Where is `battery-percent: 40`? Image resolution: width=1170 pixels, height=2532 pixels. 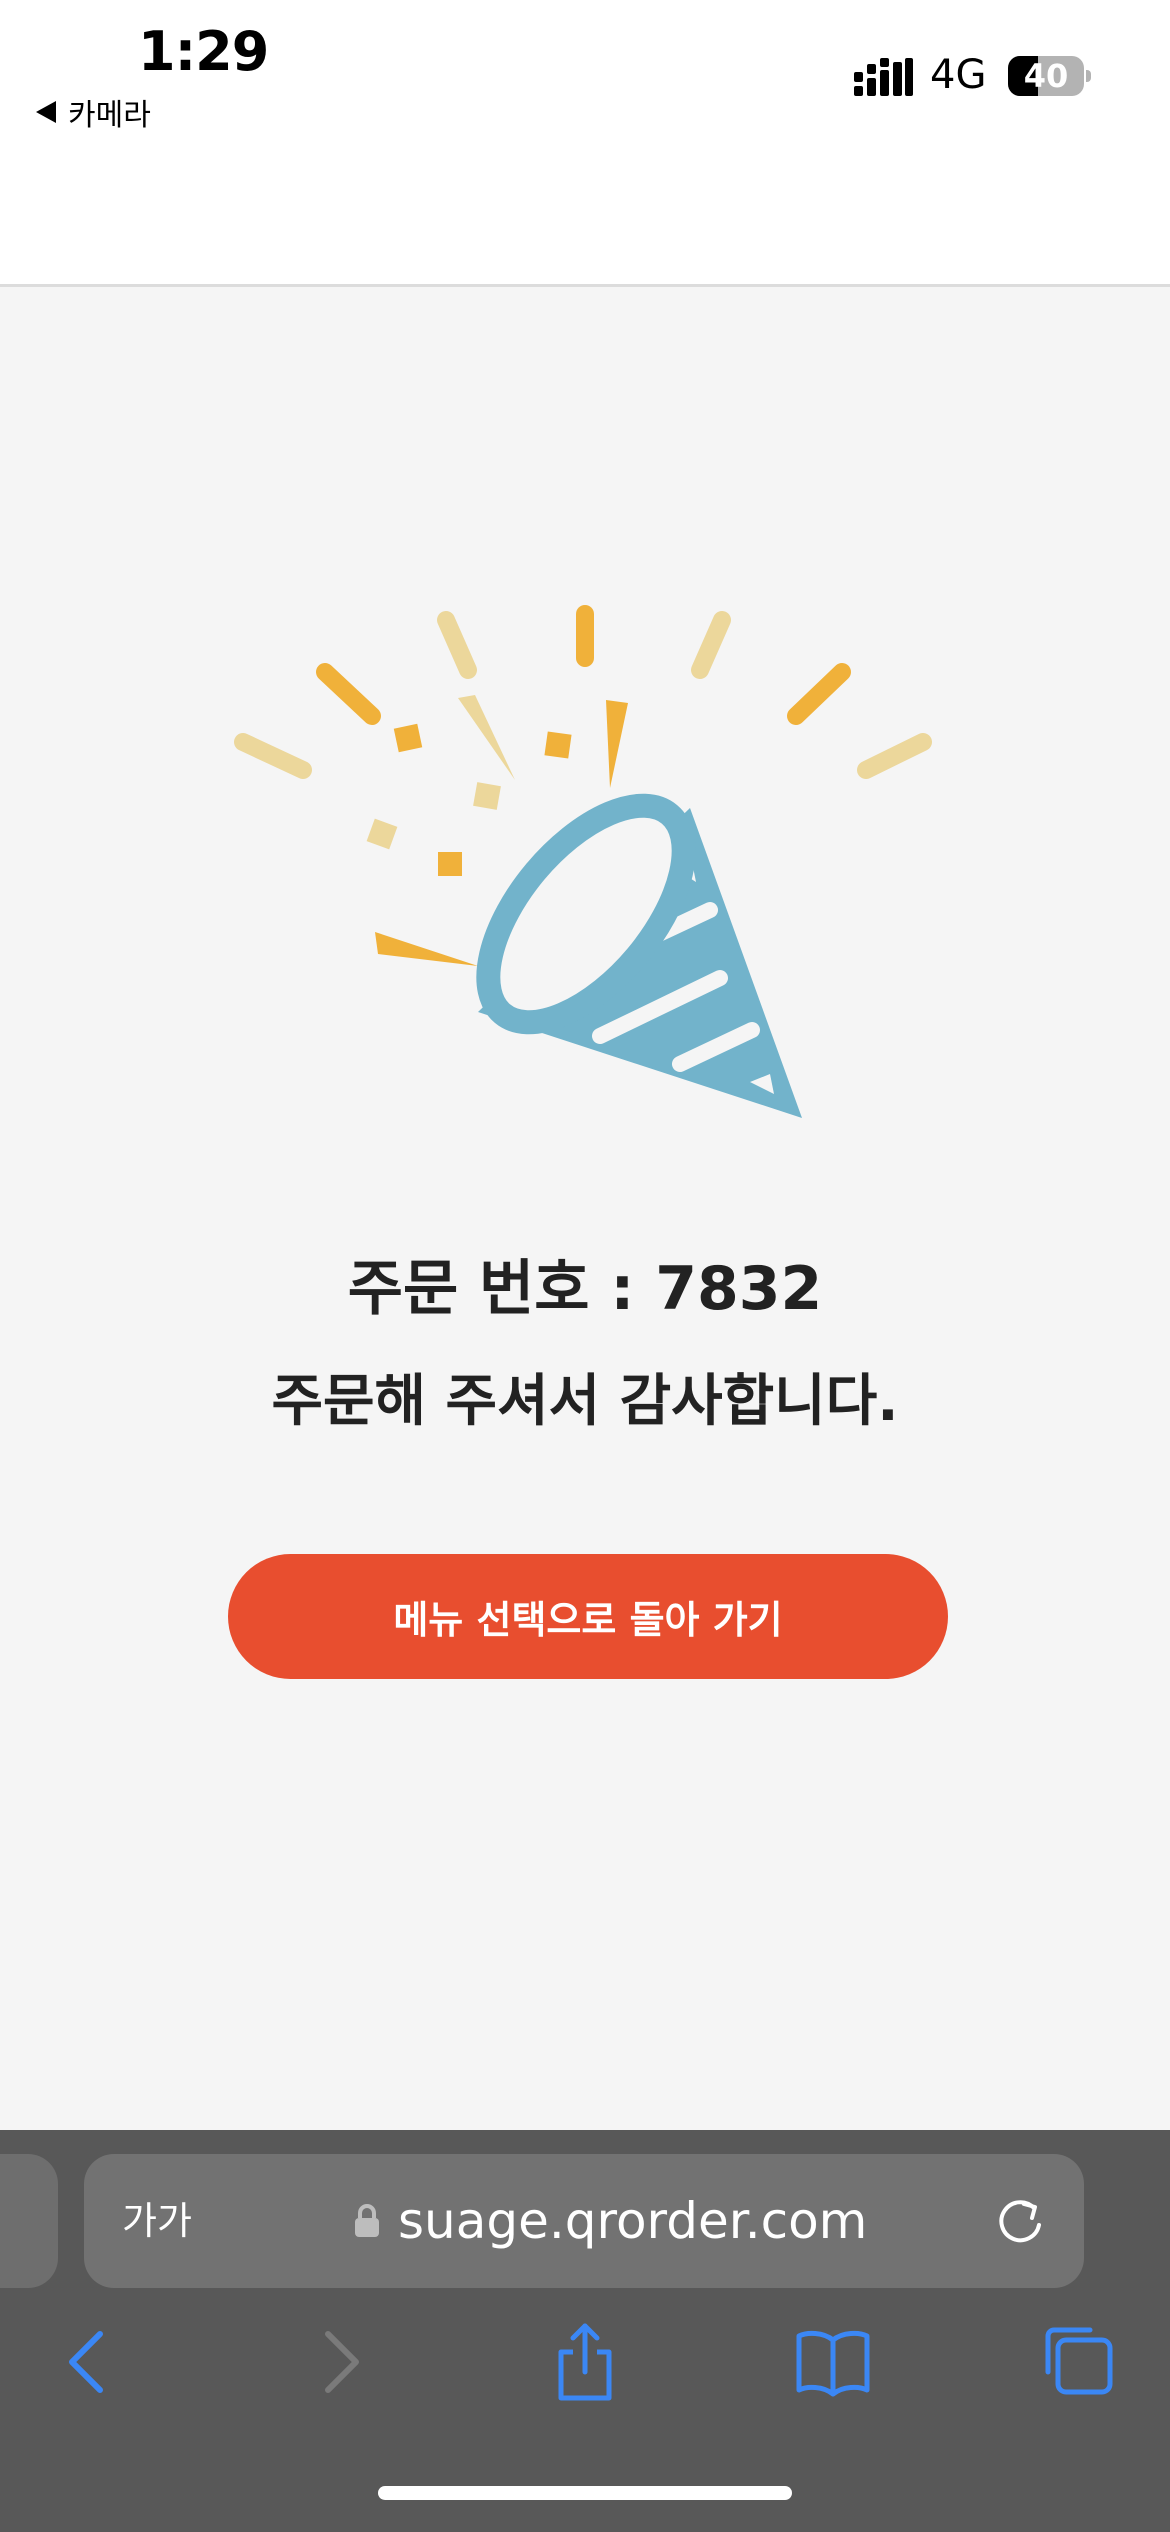
battery-percent: 40 is located at coordinates (1046, 76).